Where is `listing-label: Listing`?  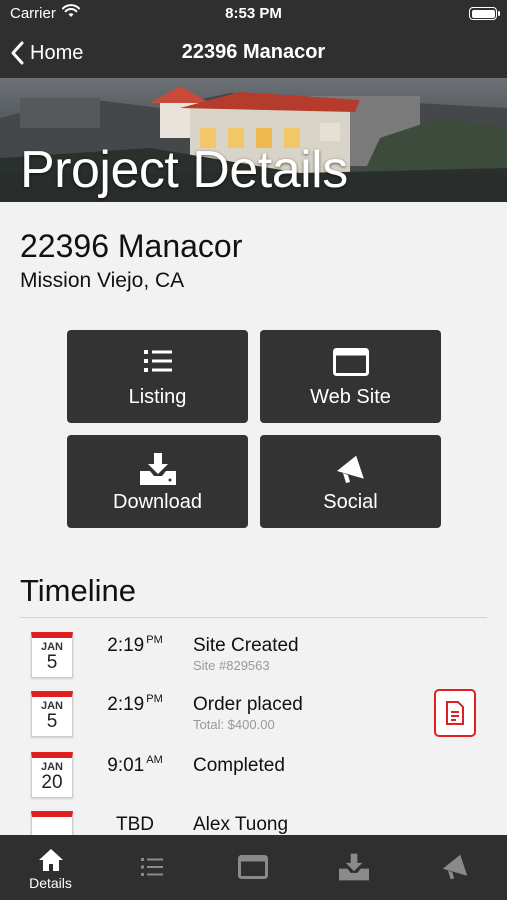
listing-label: Listing is located at coordinates (157, 397).